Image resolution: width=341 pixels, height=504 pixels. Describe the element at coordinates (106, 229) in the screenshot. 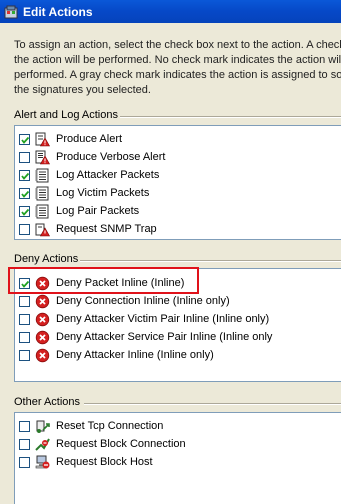

I see `action-label: Request SNMP Trap` at that location.